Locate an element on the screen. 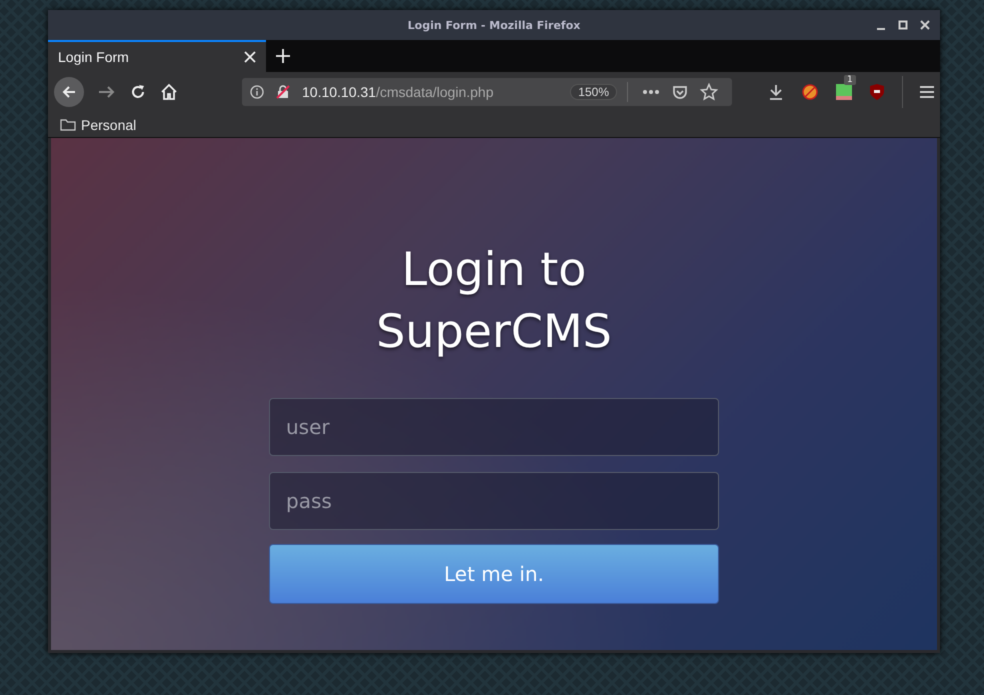 The image size is (984, 695). close-icon is located at coordinates (925, 25).